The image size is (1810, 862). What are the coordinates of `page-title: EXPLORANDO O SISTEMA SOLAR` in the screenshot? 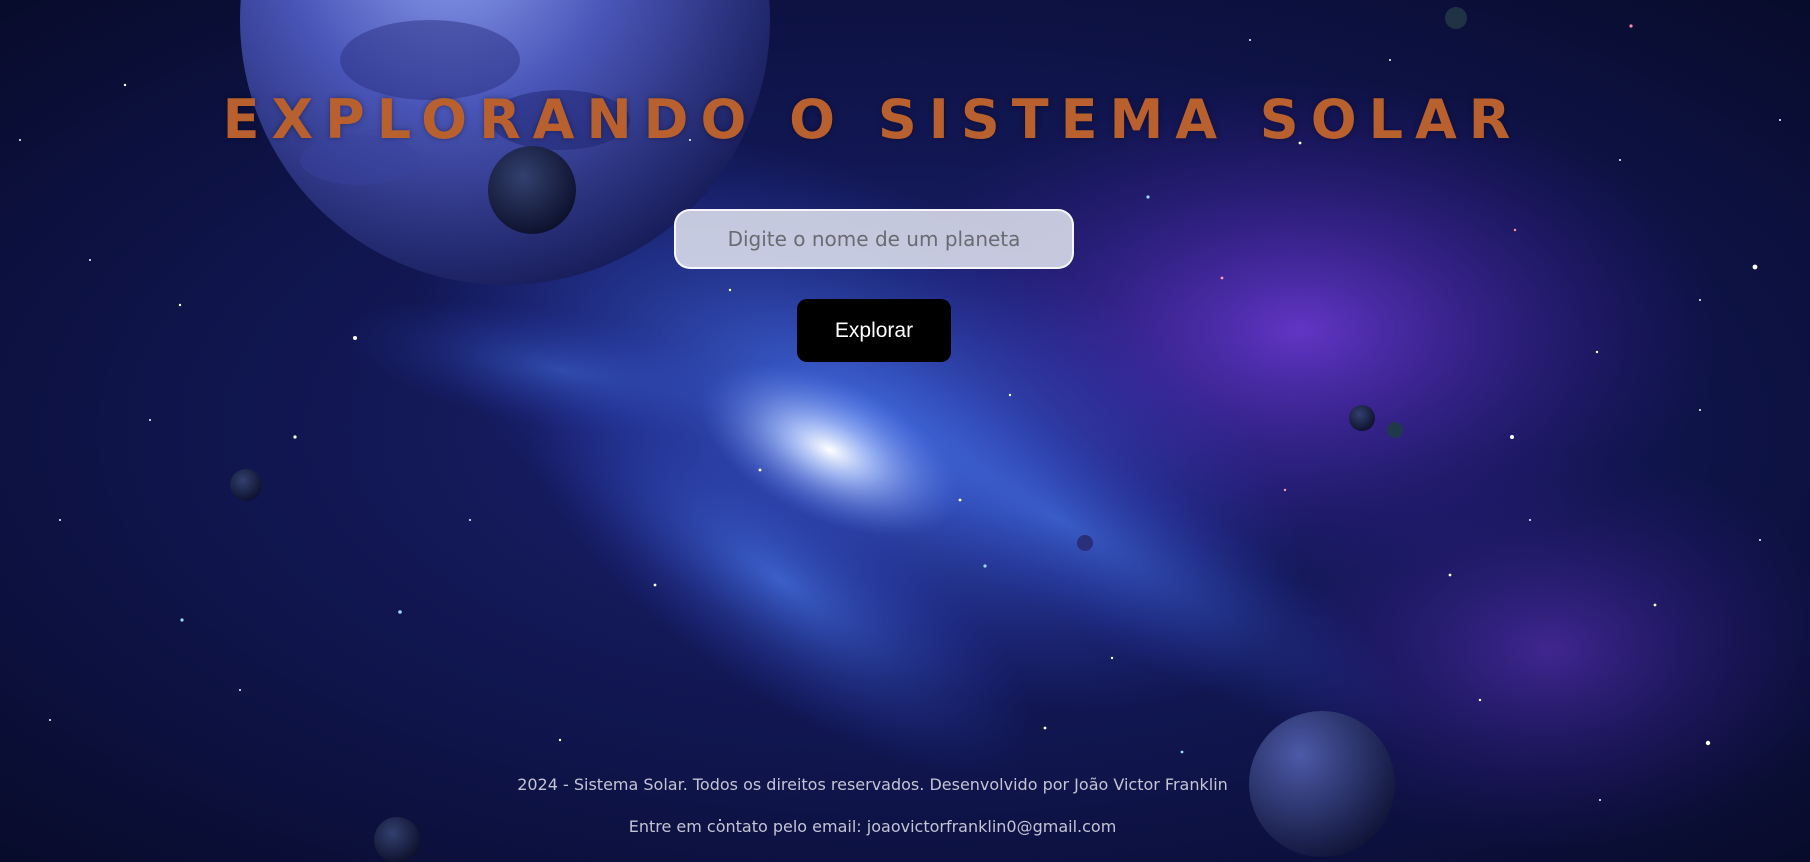 It's located at (872, 119).